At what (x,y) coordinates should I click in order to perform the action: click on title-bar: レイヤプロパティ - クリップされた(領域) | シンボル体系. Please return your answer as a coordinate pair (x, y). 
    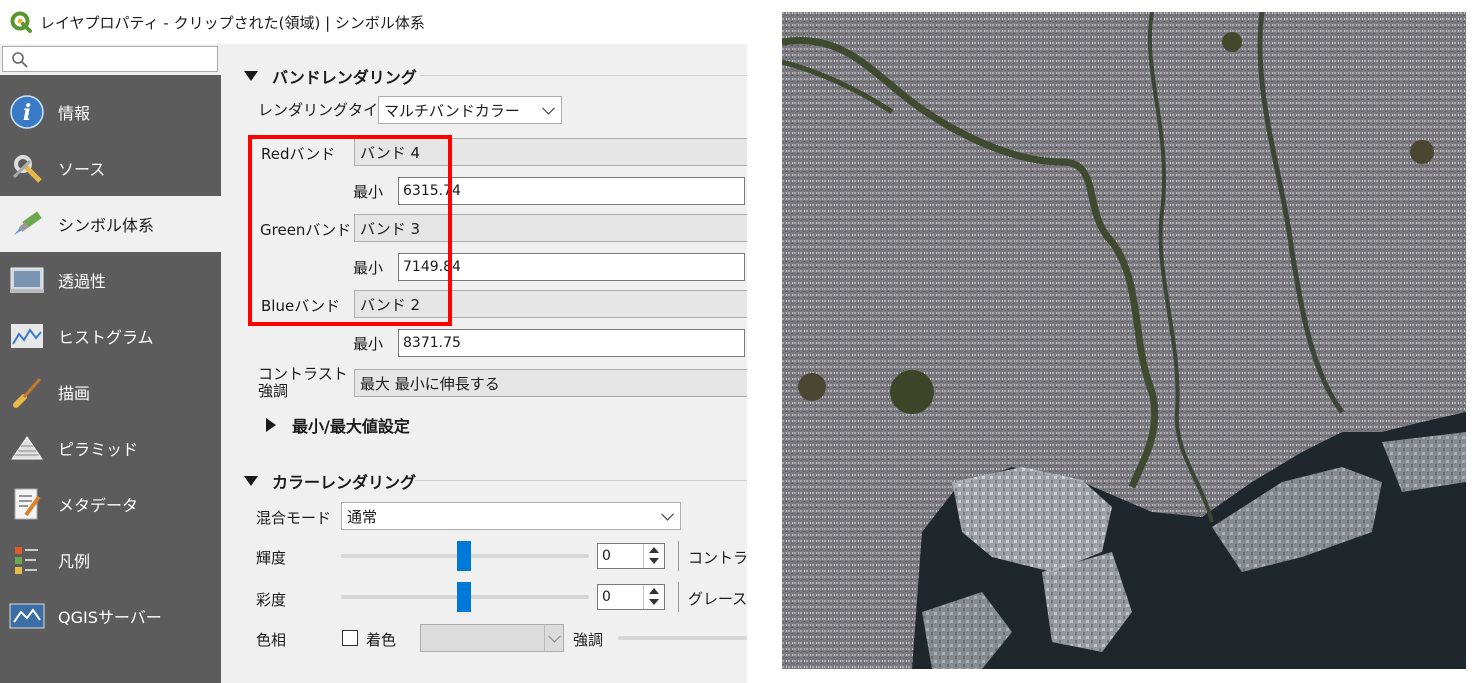
    Looking at the image, I should click on (373, 22).